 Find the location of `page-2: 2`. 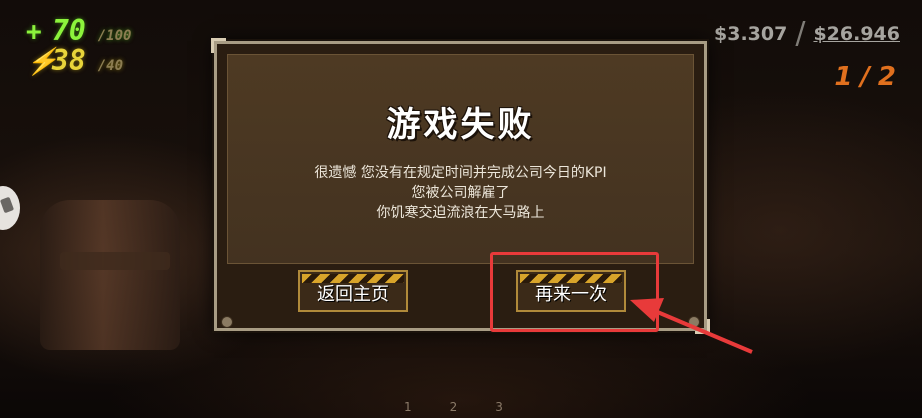

page-2: 2 is located at coordinates (454, 407).